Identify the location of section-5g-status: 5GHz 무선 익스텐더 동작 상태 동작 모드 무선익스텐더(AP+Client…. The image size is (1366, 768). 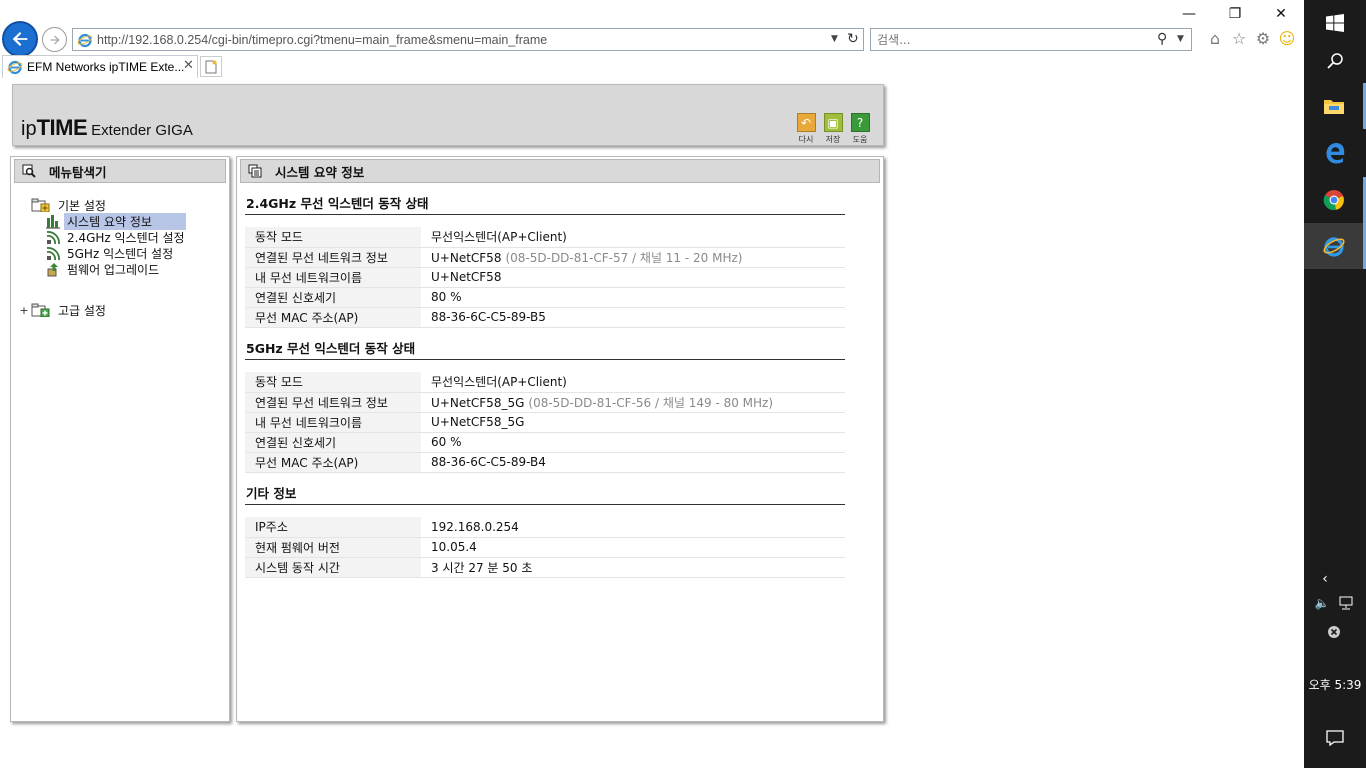
(545, 406).